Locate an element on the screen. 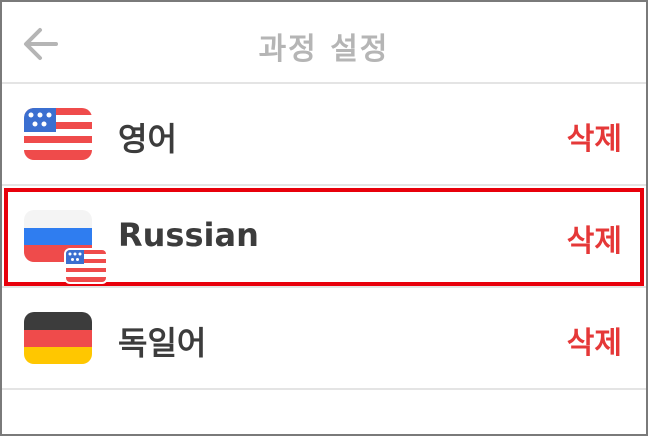 This screenshot has width=648, height=436. germany-flag-icon is located at coordinates (58, 338).